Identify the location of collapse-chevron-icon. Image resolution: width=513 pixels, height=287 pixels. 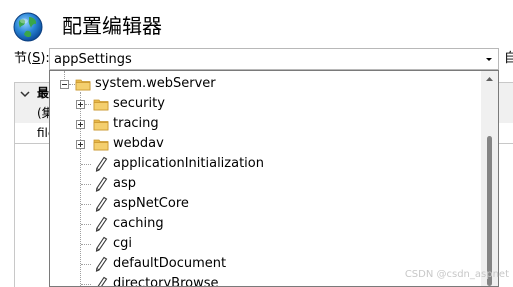
(25, 94).